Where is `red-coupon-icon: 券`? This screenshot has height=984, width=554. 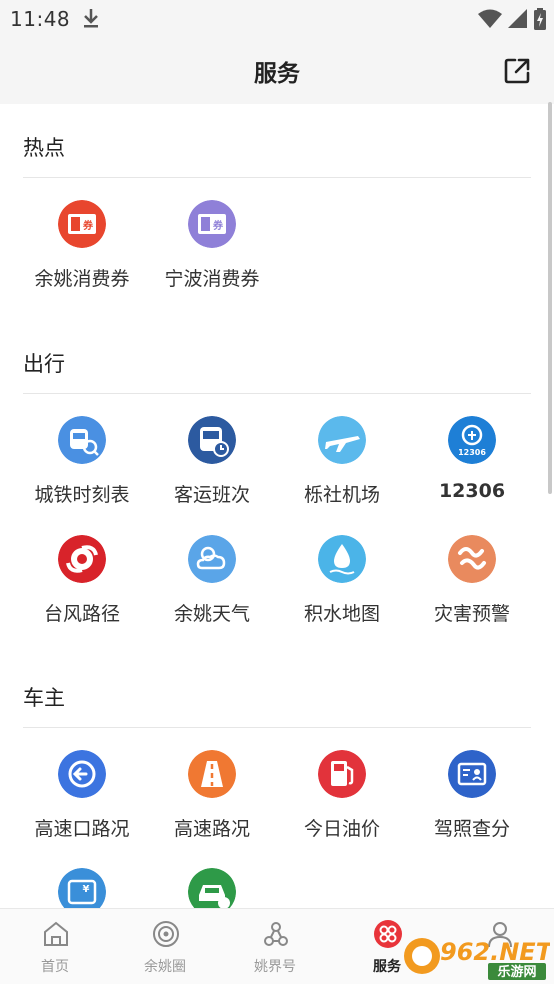 red-coupon-icon: 券 is located at coordinates (82, 224).